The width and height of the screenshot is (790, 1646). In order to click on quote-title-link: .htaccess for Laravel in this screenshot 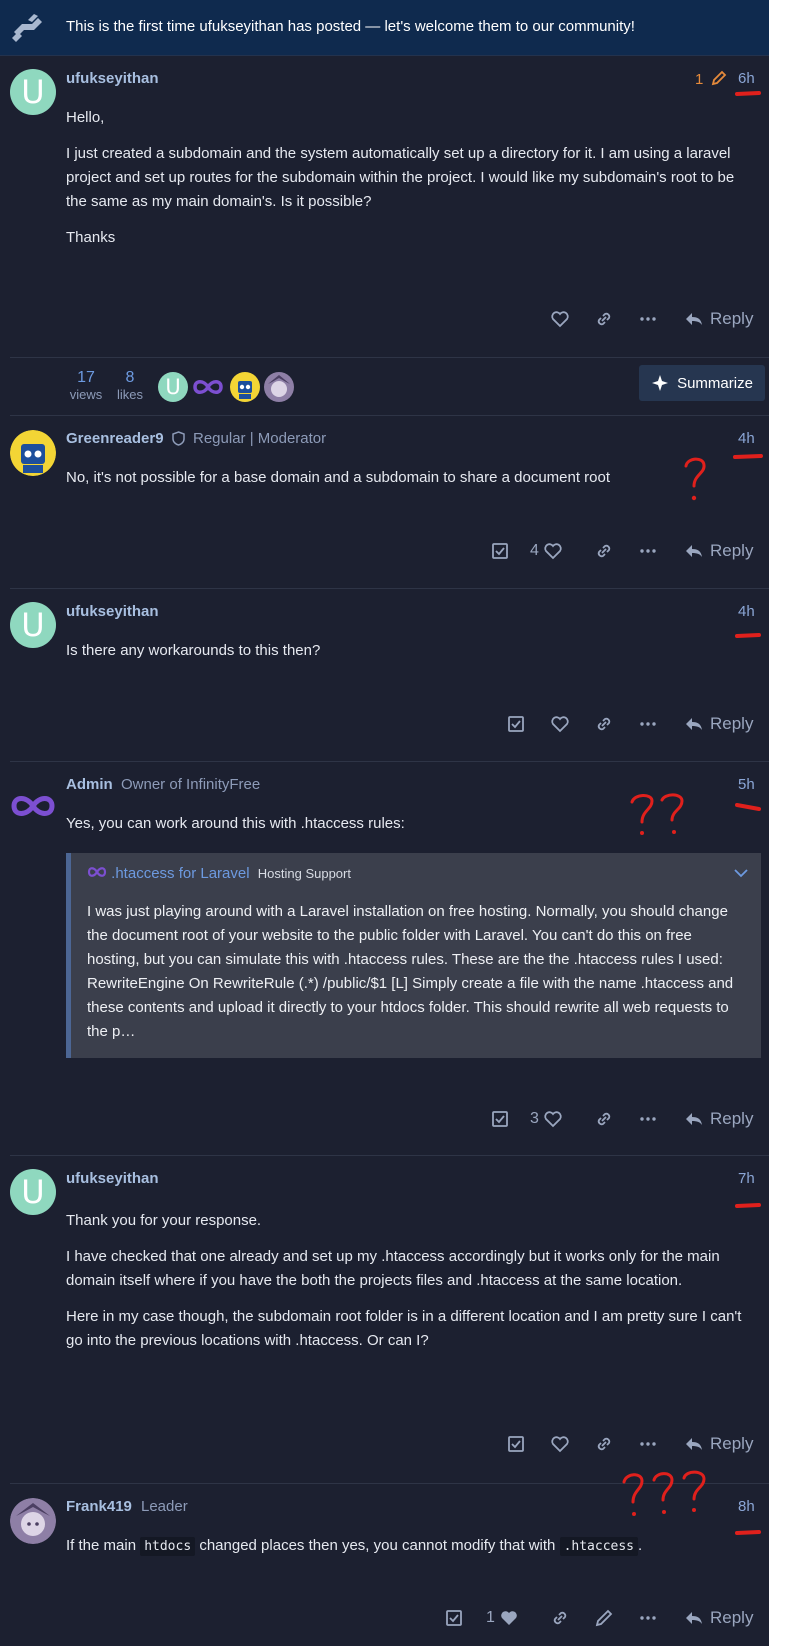, I will do `click(180, 873)`.